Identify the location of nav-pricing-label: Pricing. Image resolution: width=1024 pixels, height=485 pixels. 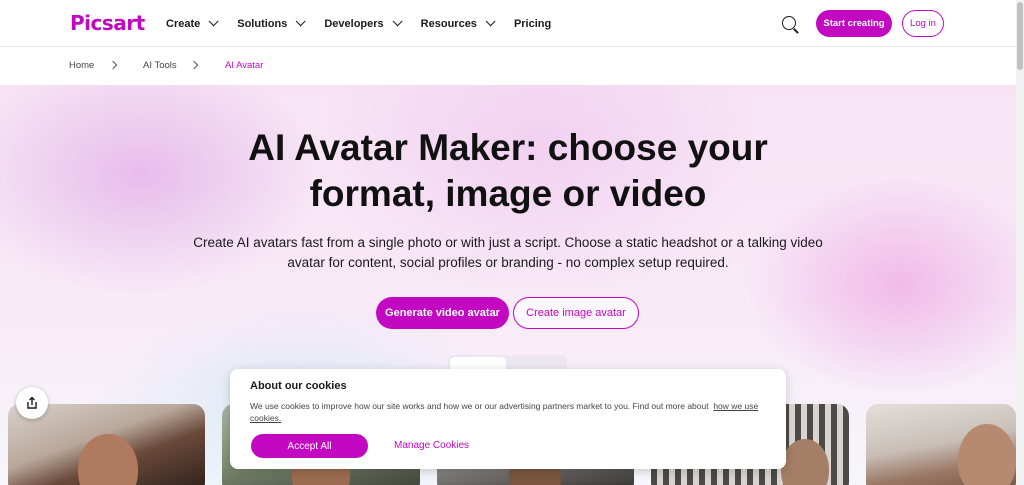
(532, 23).